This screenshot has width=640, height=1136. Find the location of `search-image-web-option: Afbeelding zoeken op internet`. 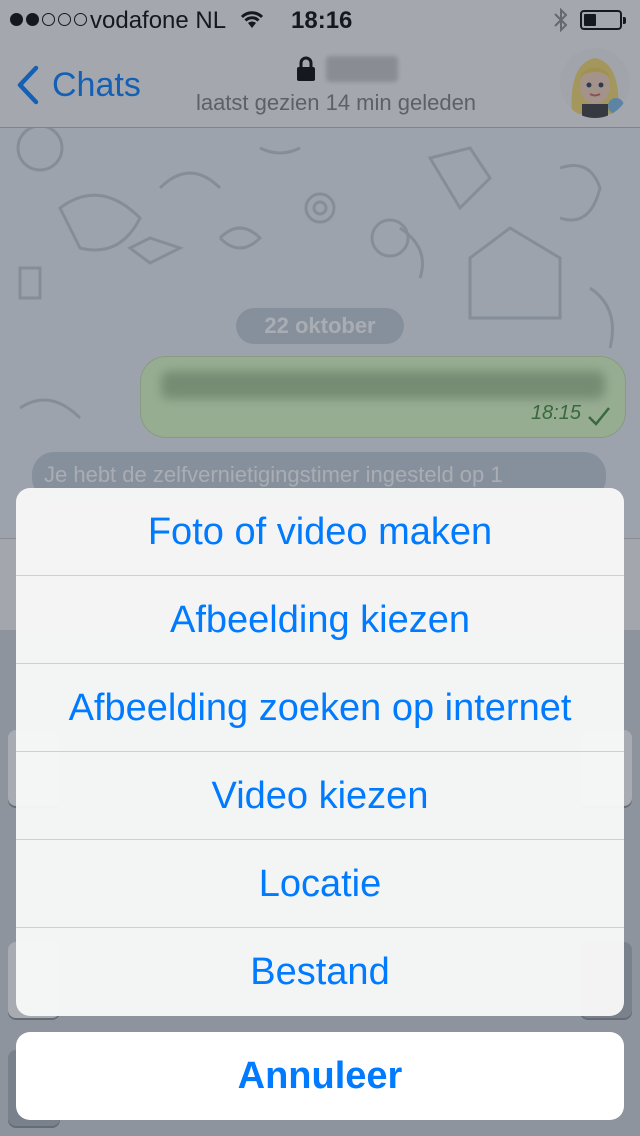

search-image-web-option: Afbeelding zoeken op internet is located at coordinates (320, 708).